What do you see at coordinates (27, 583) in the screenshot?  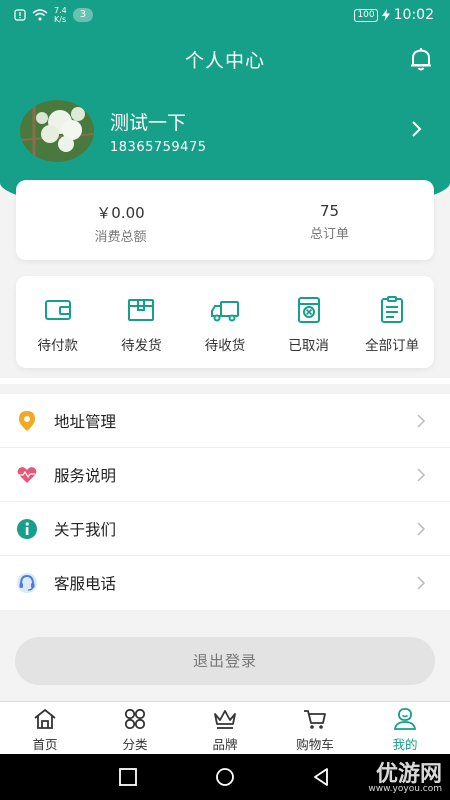 I see `headset-icon` at bounding box center [27, 583].